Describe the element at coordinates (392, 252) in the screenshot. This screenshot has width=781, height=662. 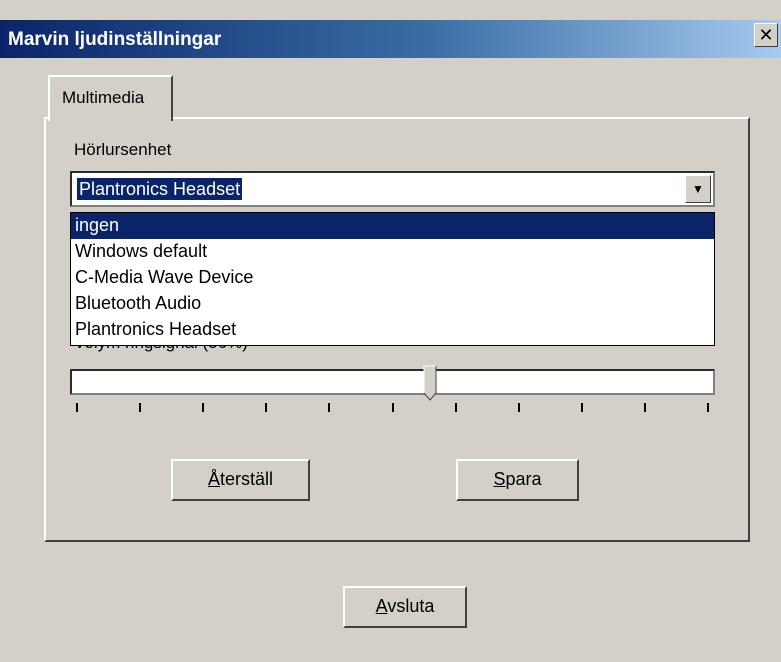
I see `option-windows-default: Windows default` at that location.